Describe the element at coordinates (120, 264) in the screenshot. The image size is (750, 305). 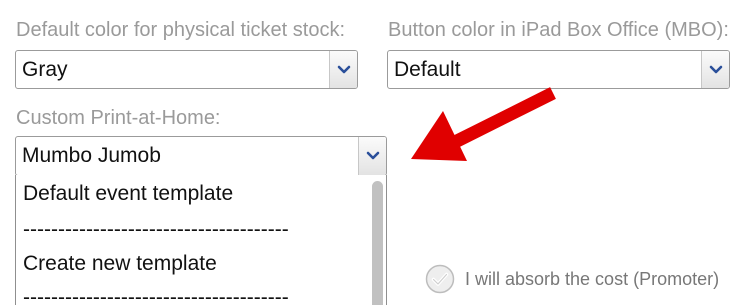
I see `dropdown-option-create-new-template: Create new template` at that location.